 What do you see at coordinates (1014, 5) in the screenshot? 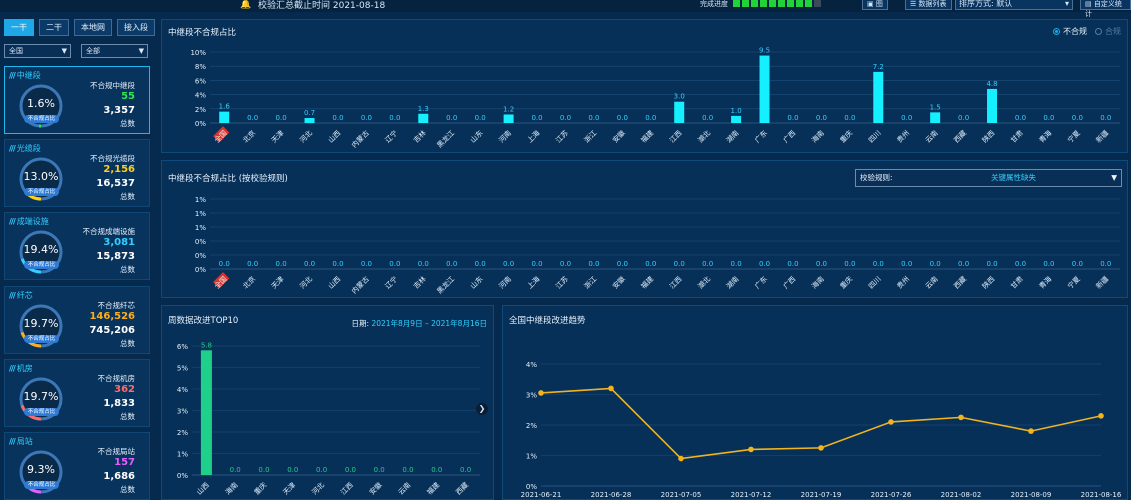
I see `sort-select: 排序方式: 默认 ▾` at bounding box center [1014, 5].